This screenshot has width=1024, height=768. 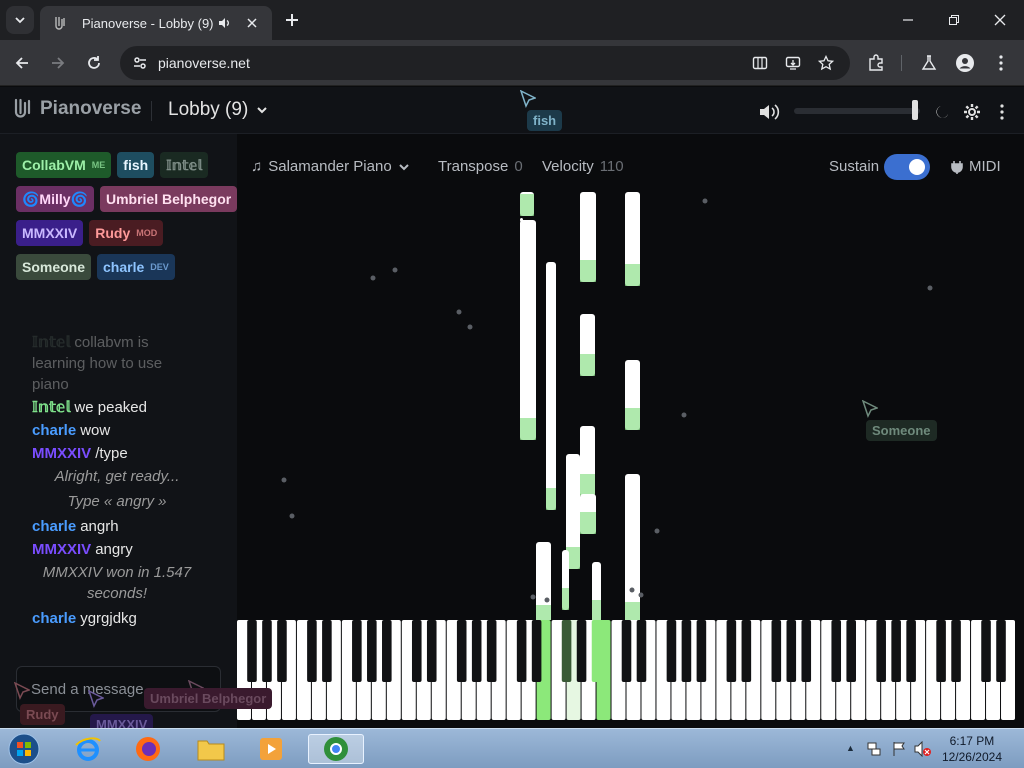 I want to click on start-button, so click(x=24, y=749).